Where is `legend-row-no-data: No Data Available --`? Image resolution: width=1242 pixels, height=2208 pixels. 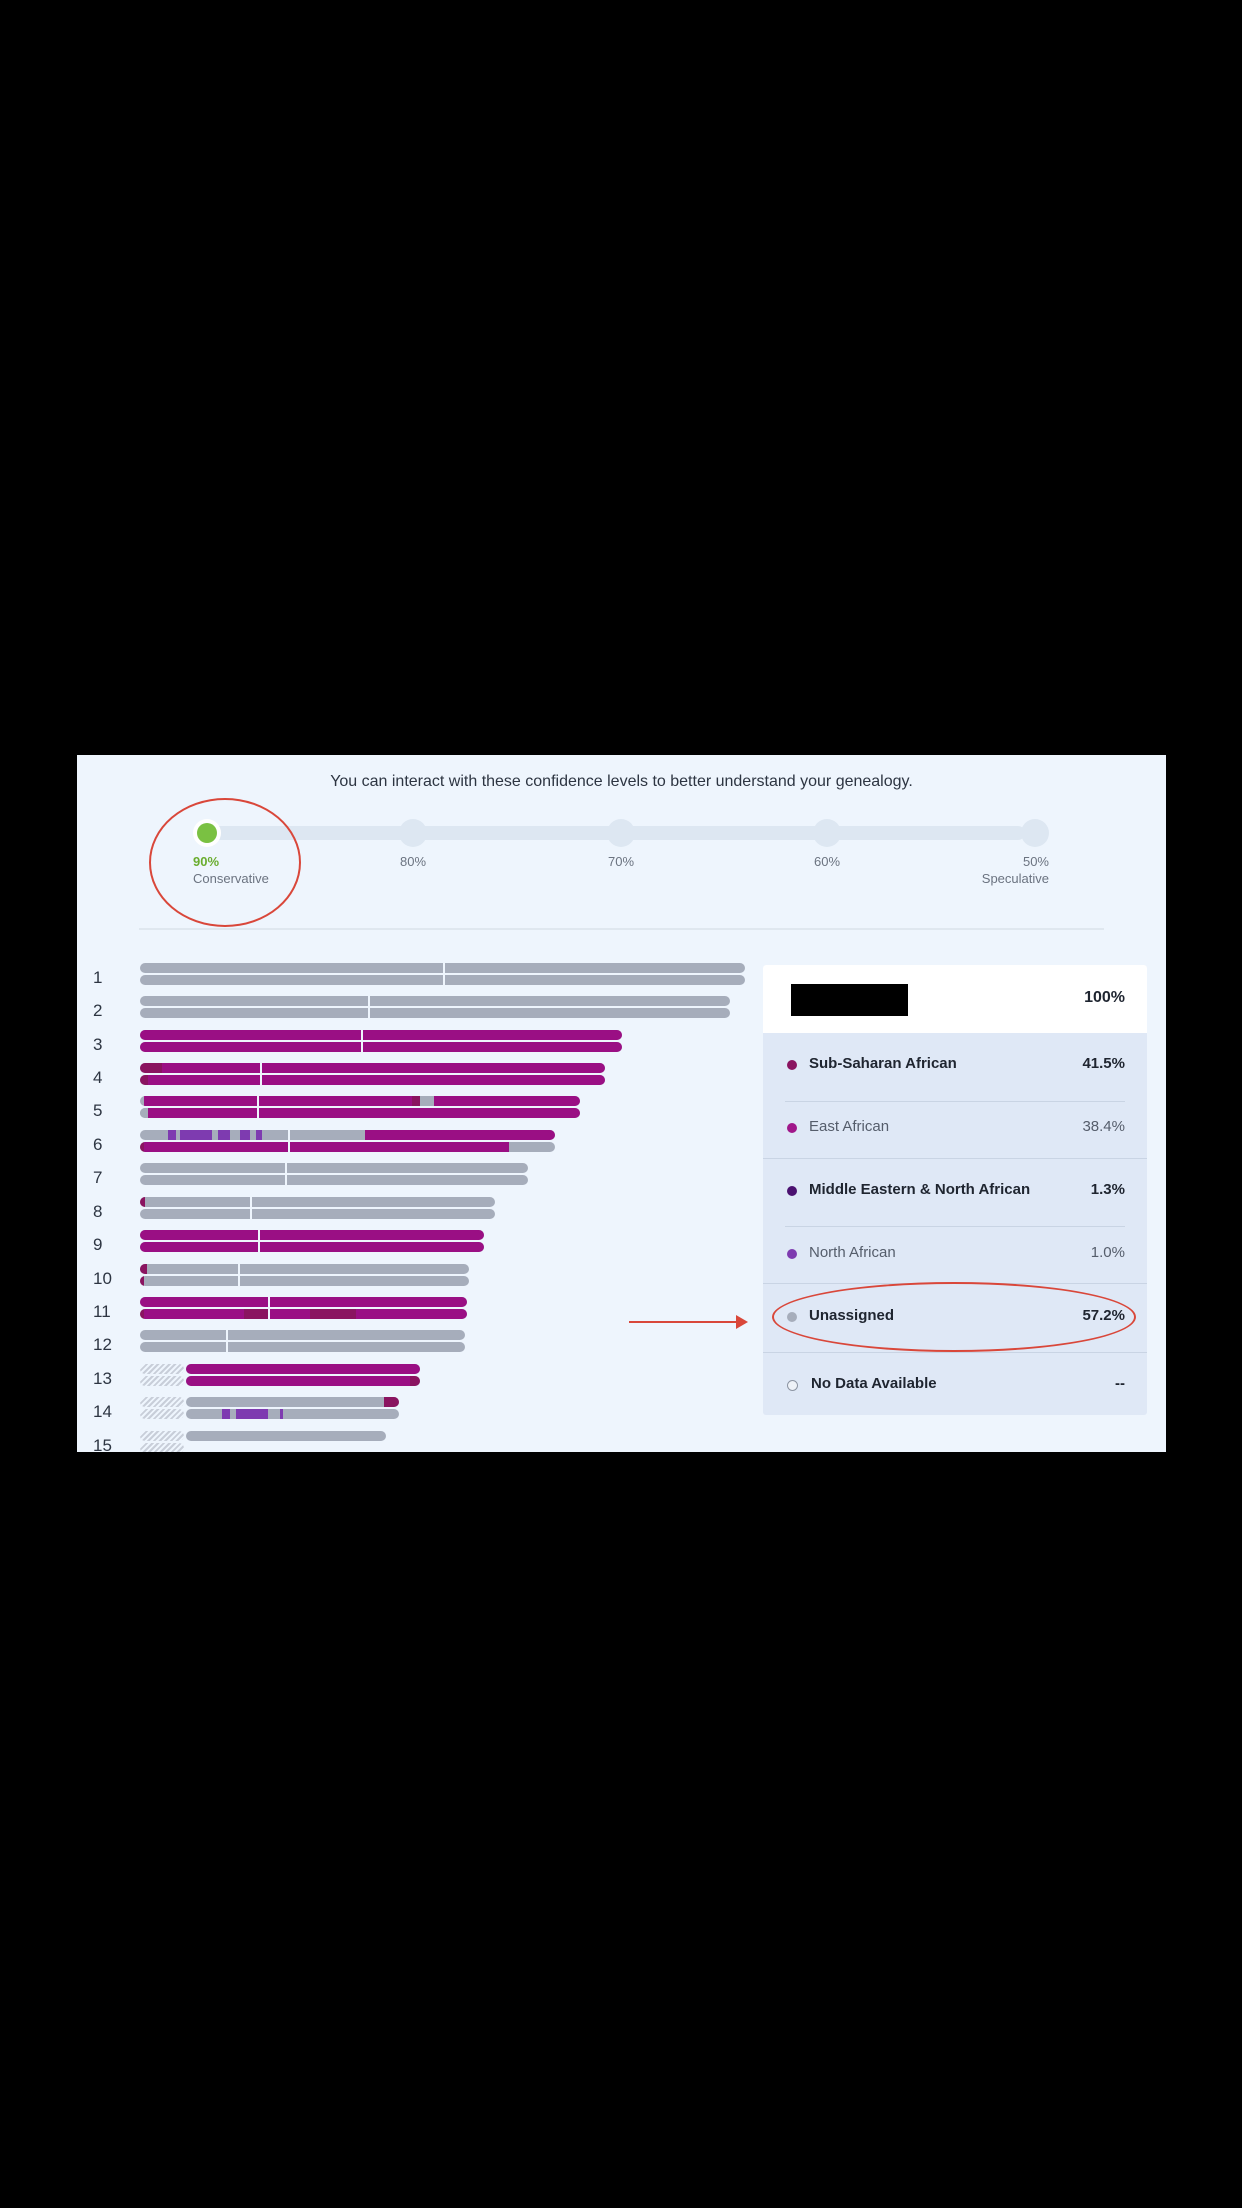 legend-row-no-data: No Data Available -- is located at coordinates (955, 1384).